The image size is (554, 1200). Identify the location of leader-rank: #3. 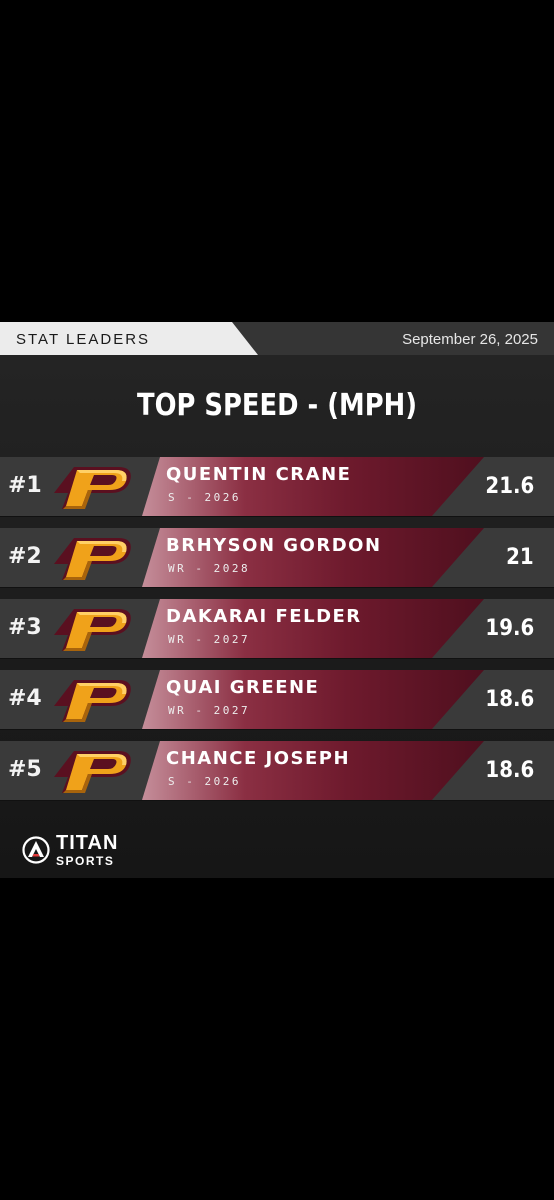
(25, 627).